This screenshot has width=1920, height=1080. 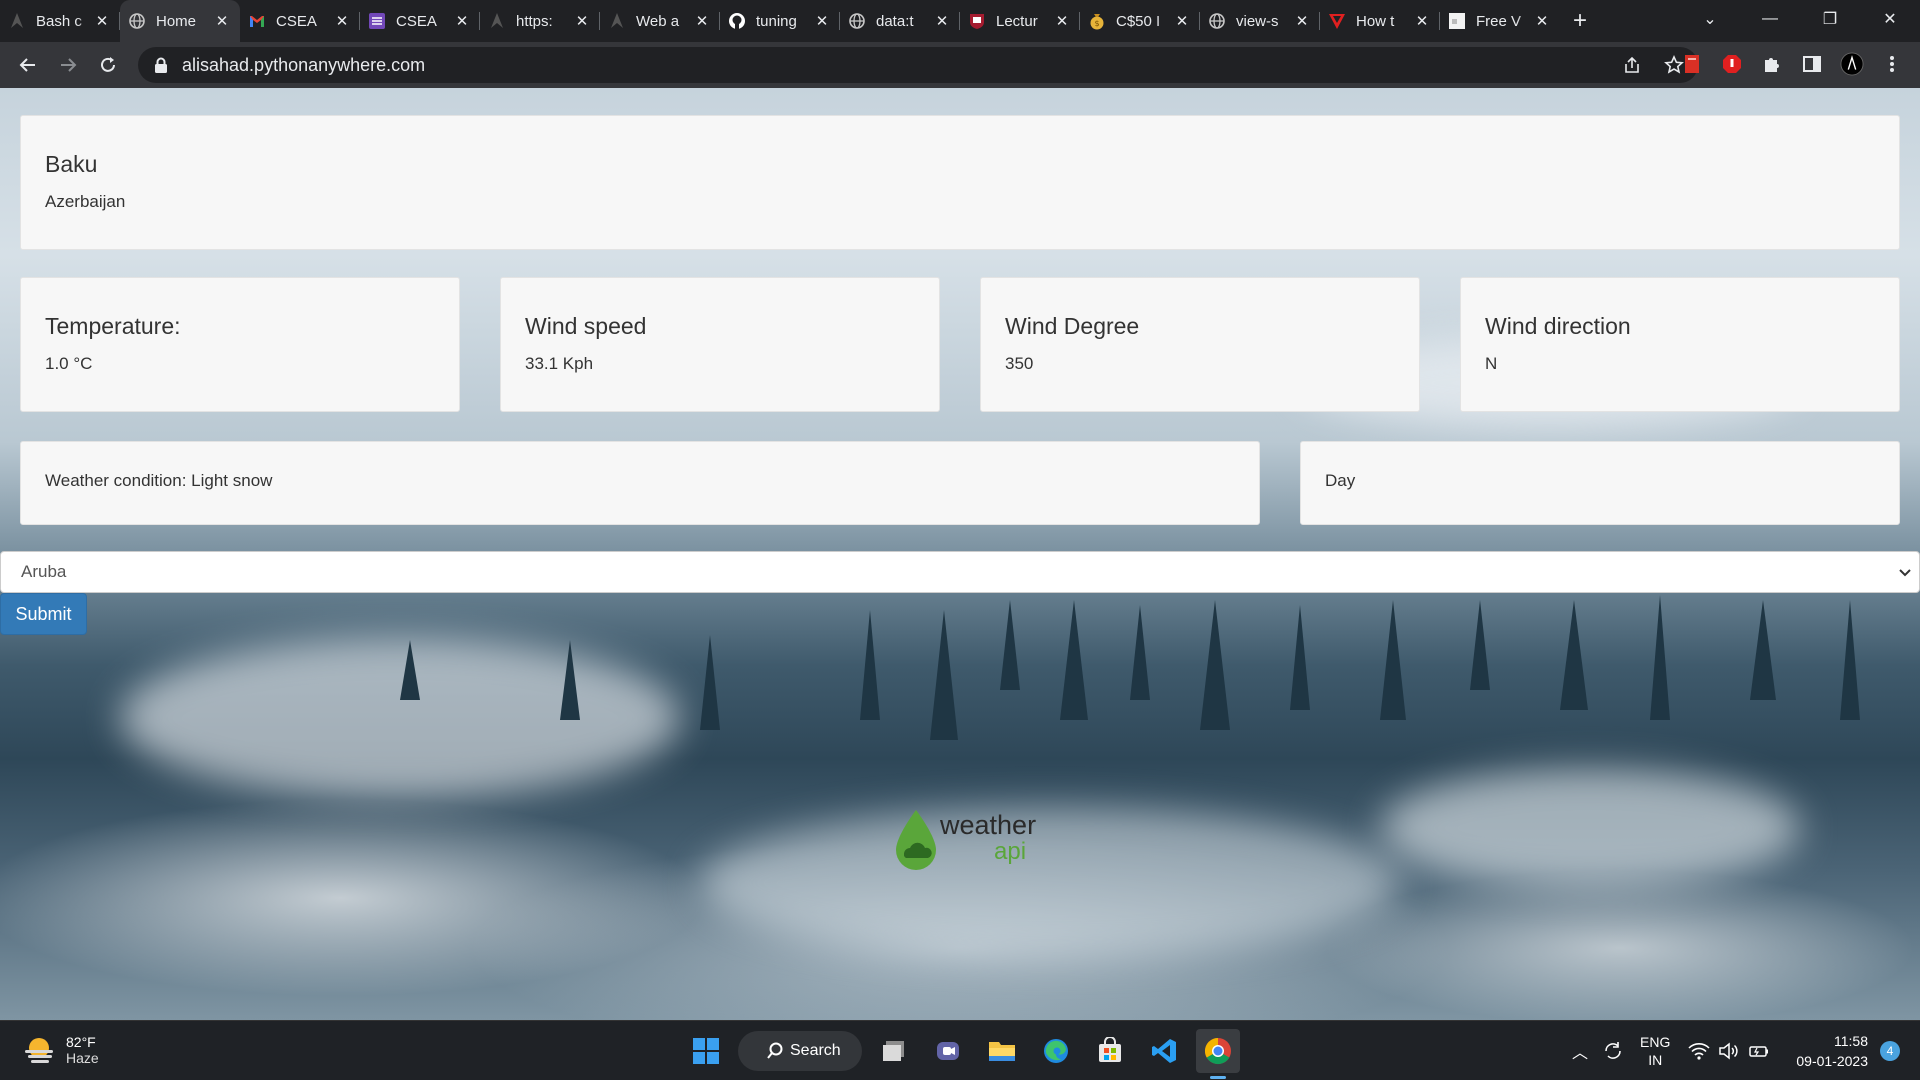 I want to click on country-select: Aruba, so click(x=960, y=572).